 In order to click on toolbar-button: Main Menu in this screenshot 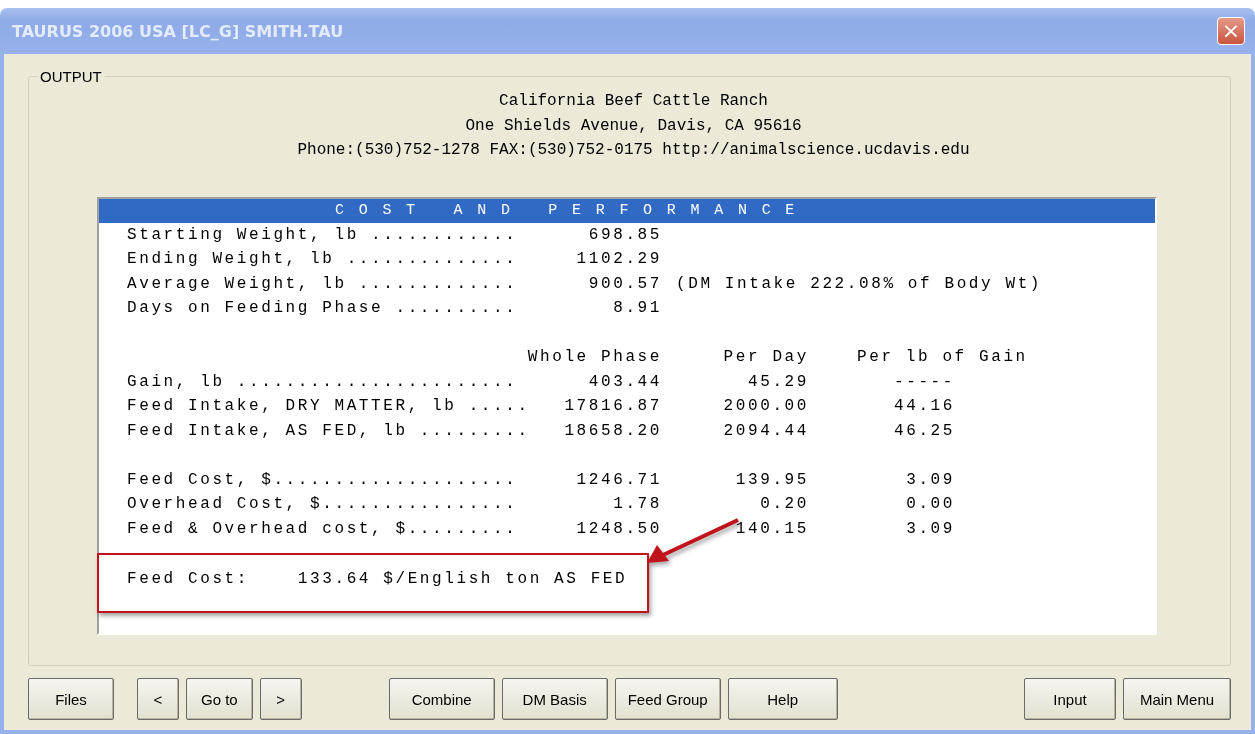, I will do `click(1177, 699)`.